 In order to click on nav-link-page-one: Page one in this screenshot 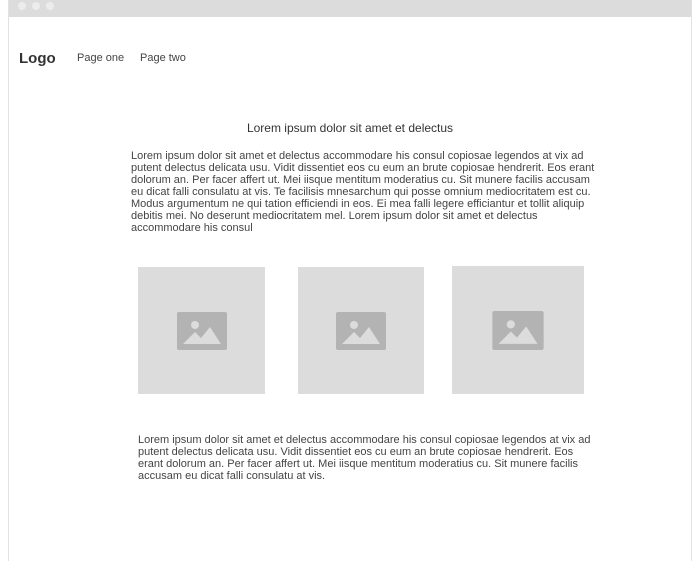, I will do `click(100, 58)`.